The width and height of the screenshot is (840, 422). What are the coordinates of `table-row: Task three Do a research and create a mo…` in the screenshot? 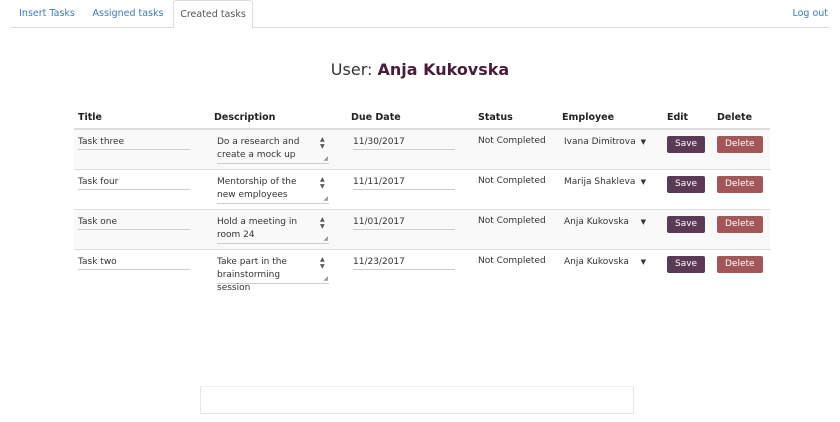 It's located at (422, 148).